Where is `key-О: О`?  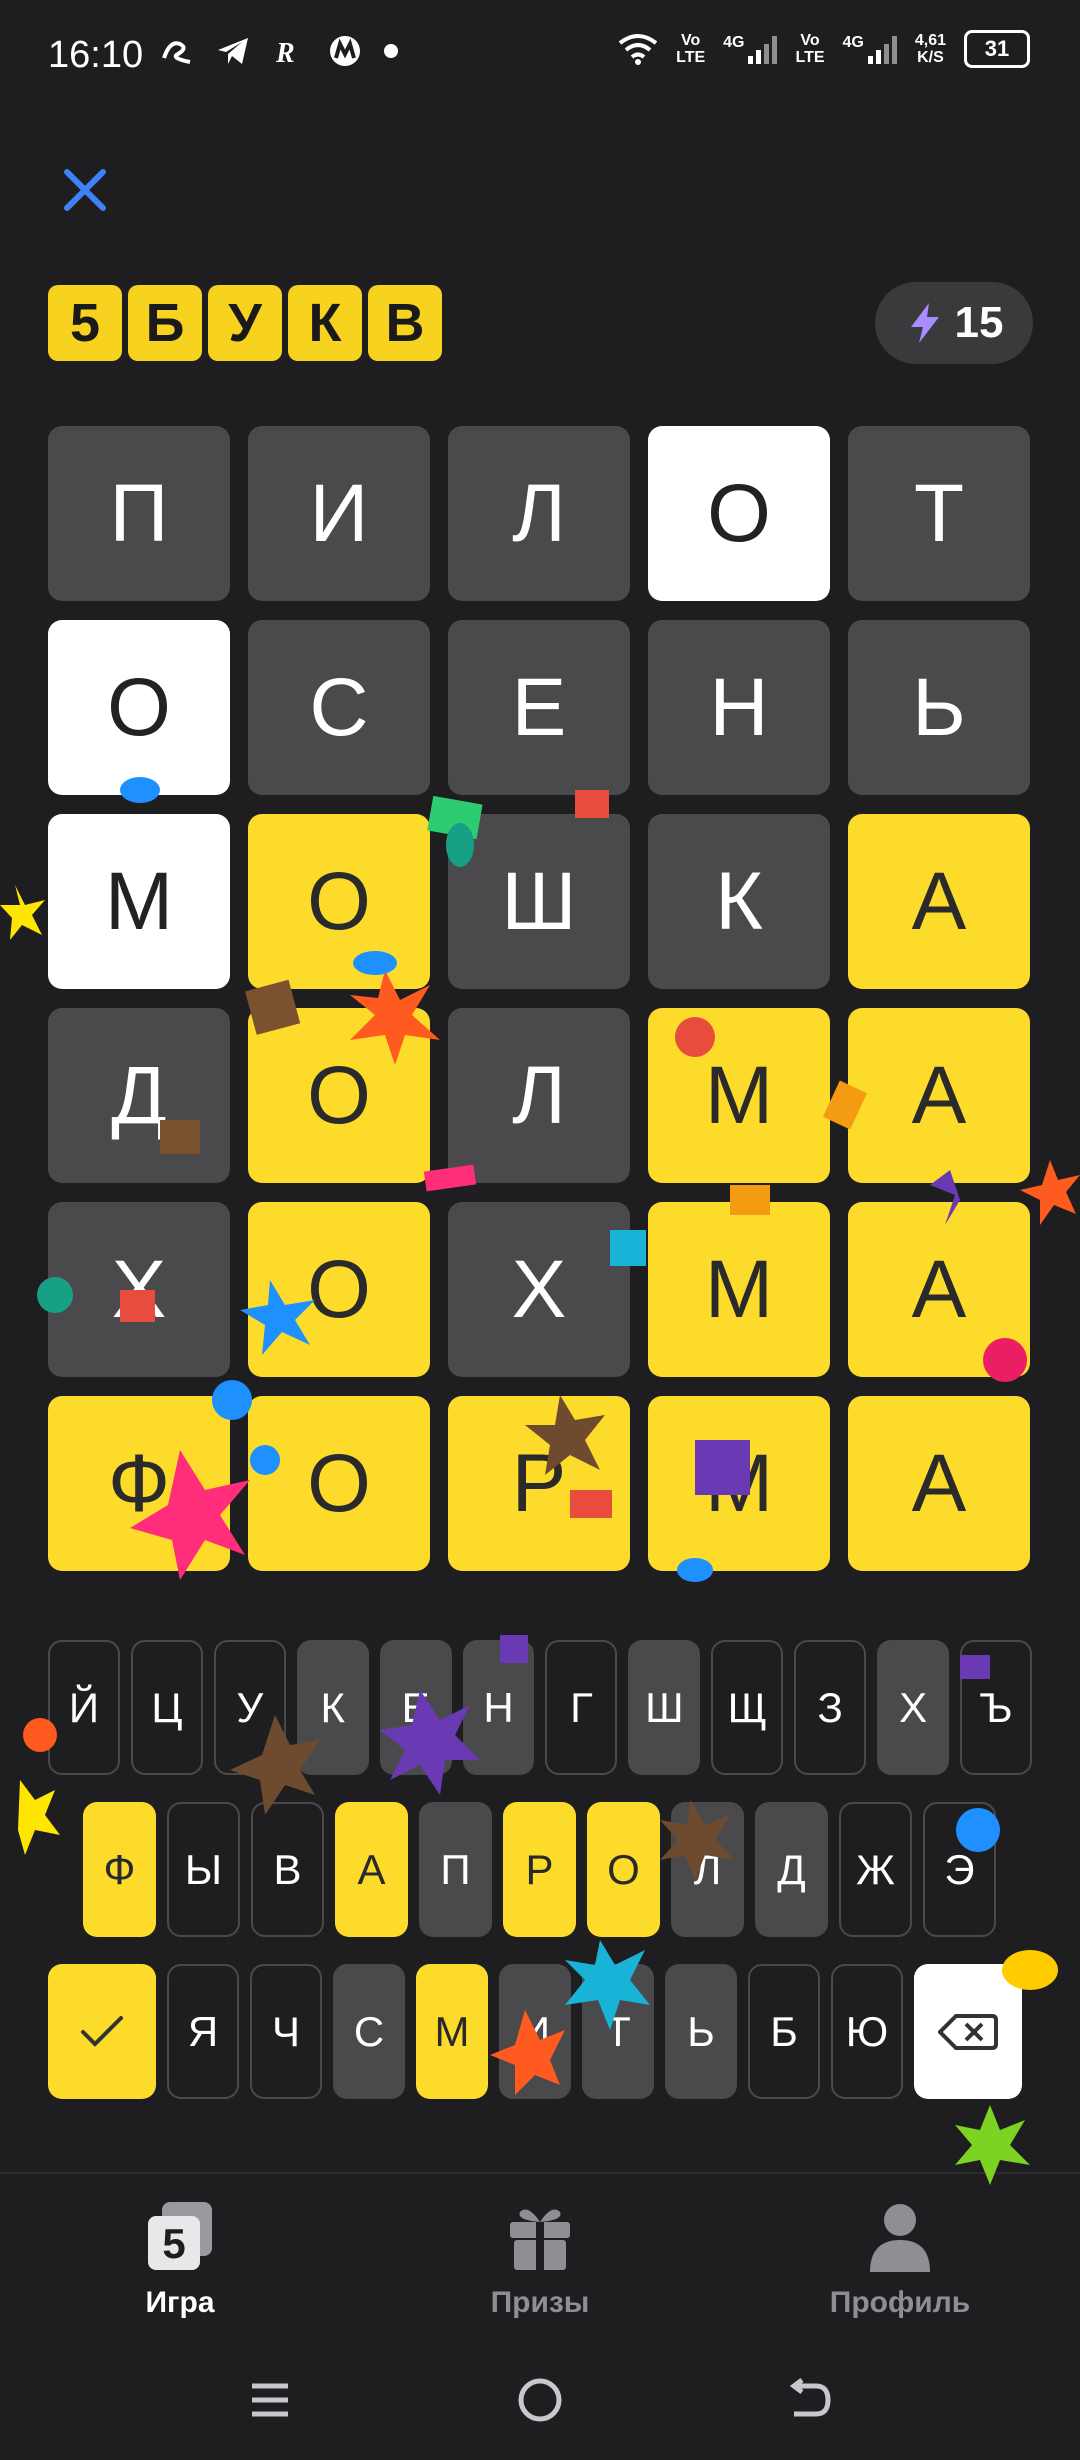 key-О: О is located at coordinates (623, 1869).